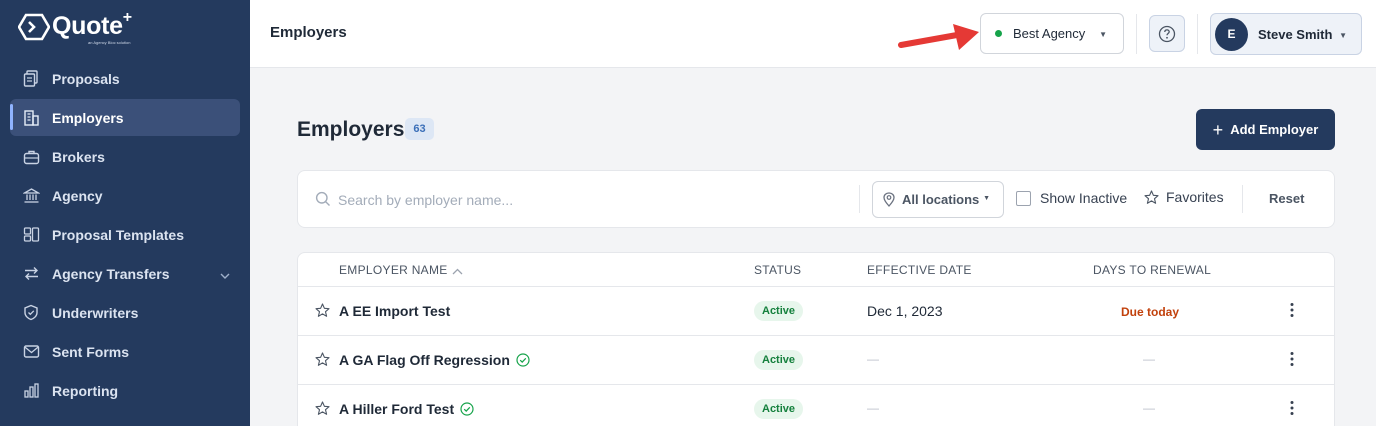  What do you see at coordinates (31, 235) in the screenshot?
I see `template-icon` at bounding box center [31, 235].